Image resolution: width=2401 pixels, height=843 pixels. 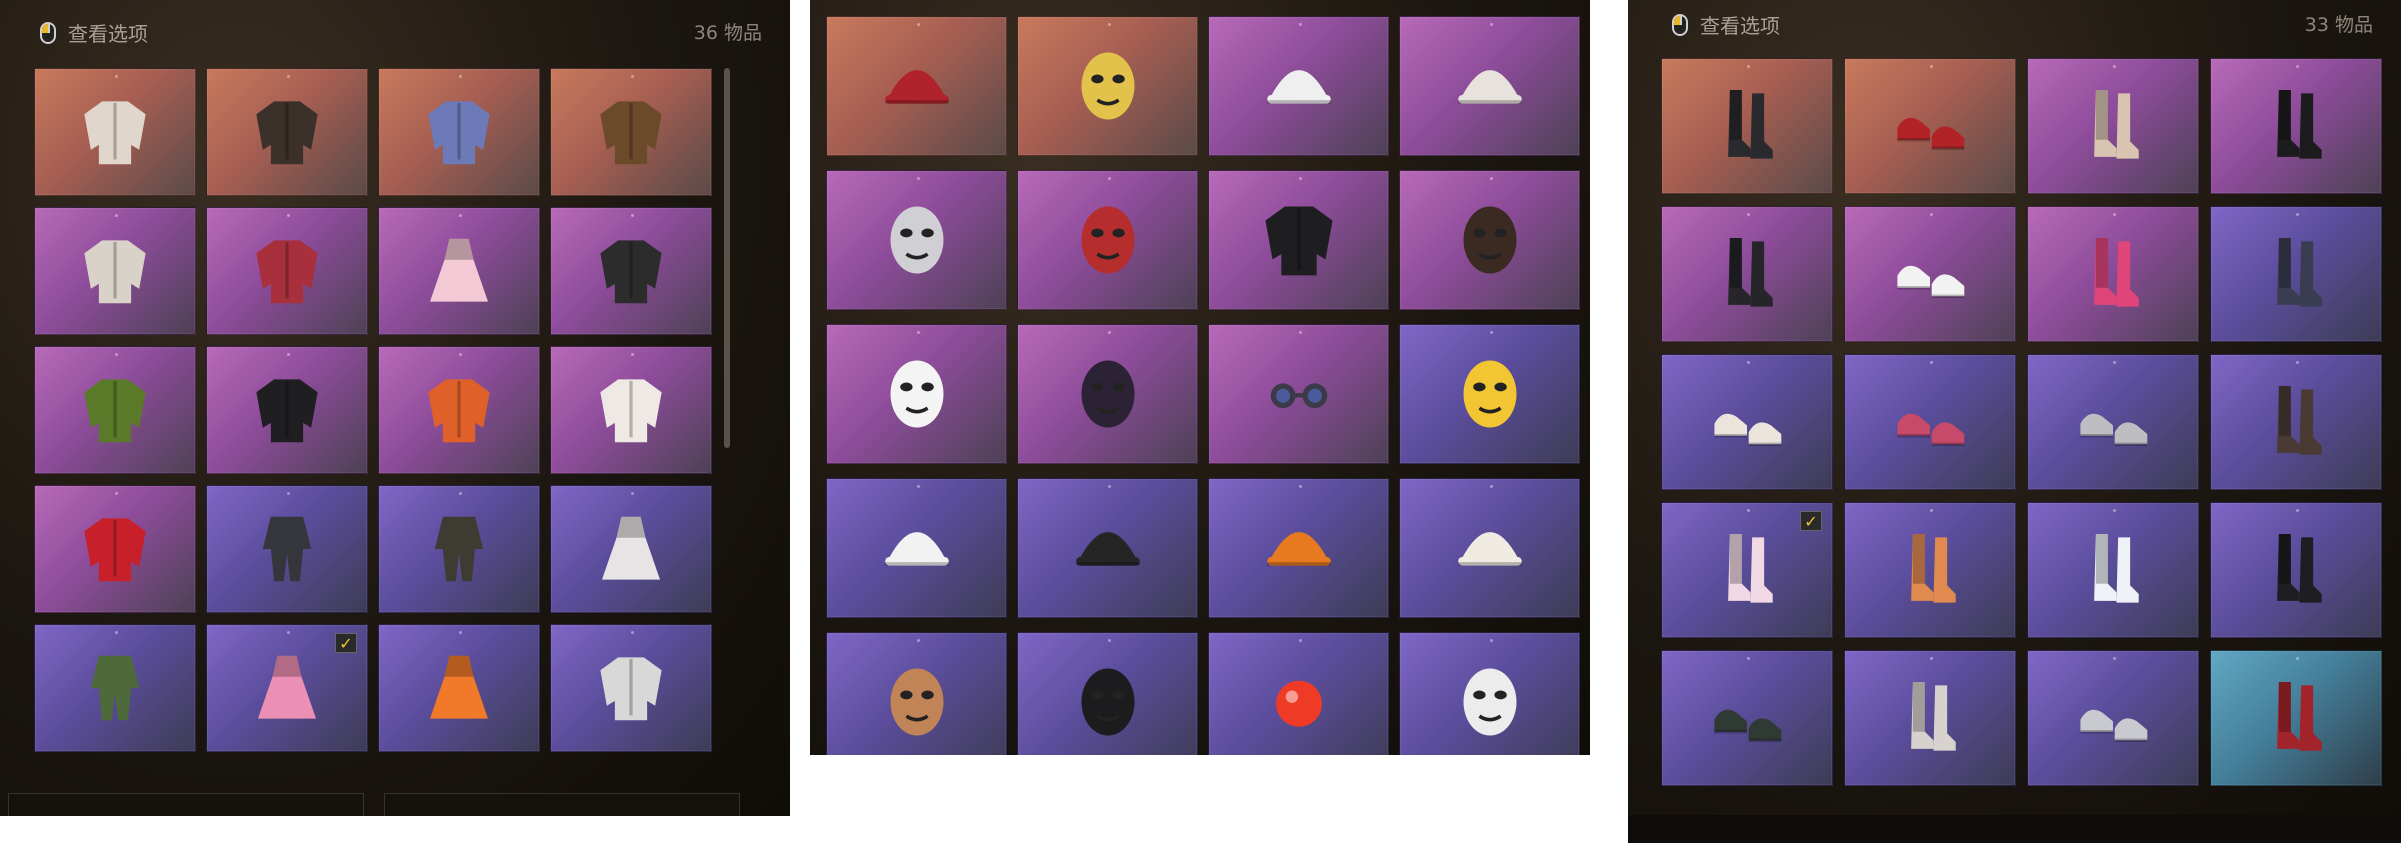 I want to click on item-tile-camo-jacket, so click(x=115, y=410).